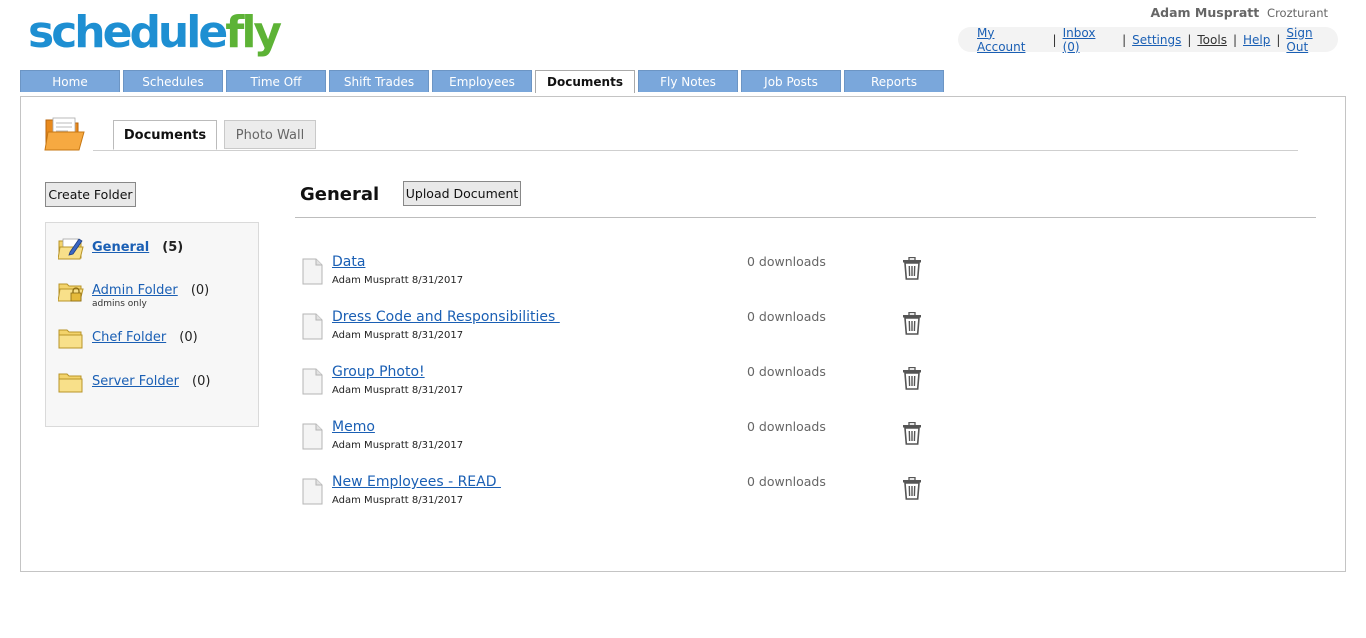  I want to click on folder-count-server: (0), so click(201, 381).